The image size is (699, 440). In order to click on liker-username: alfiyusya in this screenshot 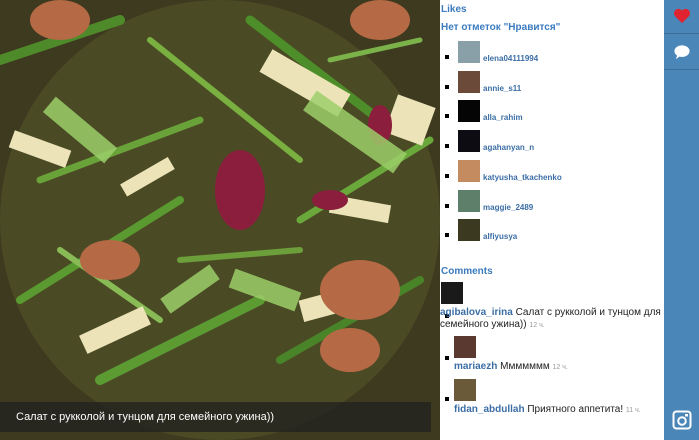, I will do `click(500, 236)`.